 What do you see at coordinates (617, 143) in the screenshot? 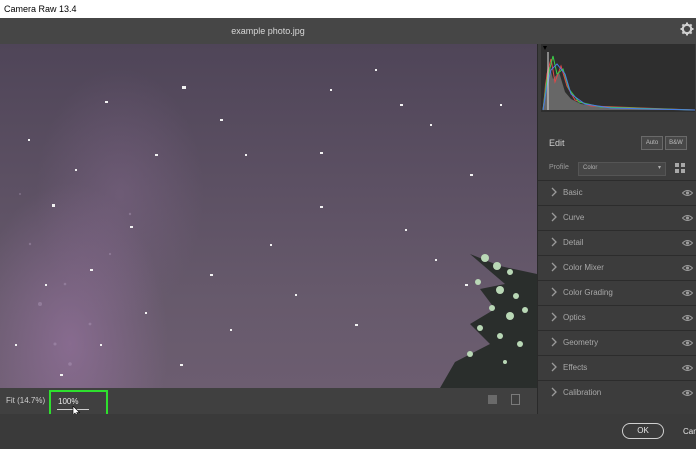
I see `edit-header: Edit Auto B&W` at bounding box center [617, 143].